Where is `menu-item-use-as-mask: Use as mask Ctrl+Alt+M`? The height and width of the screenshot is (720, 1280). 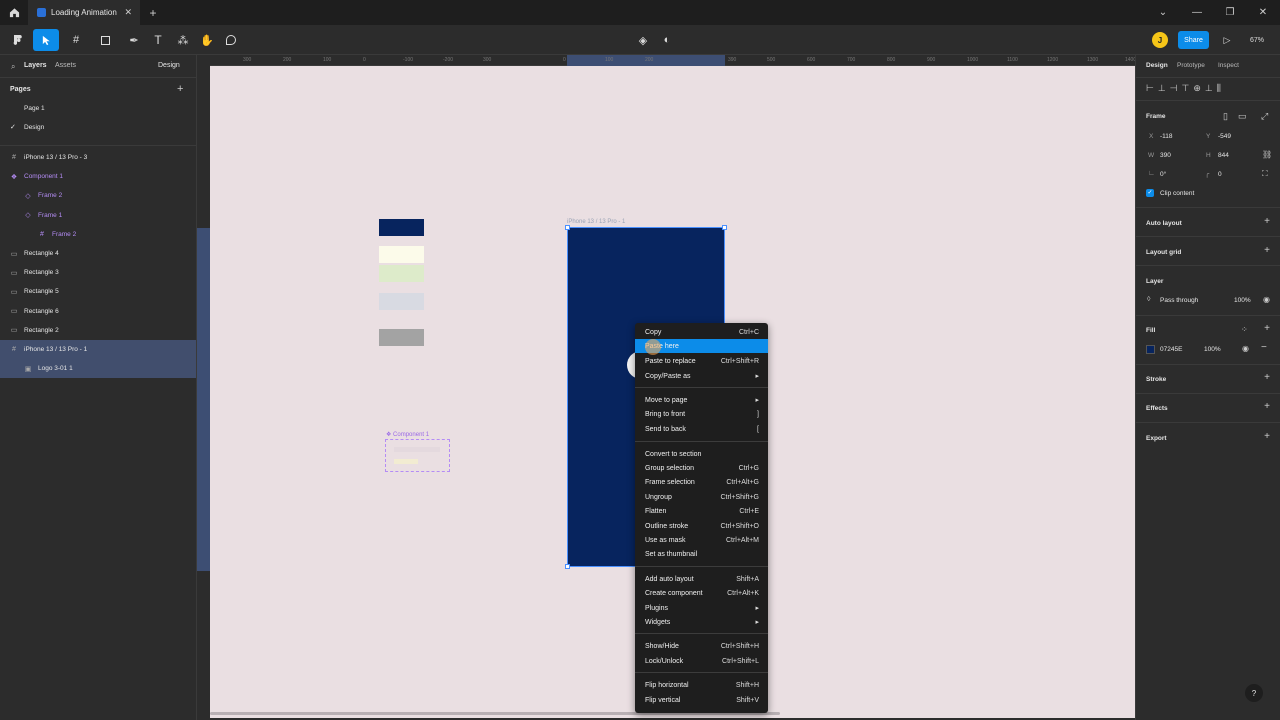 menu-item-use-as-mask: Use as mask Ctrl+Alt+M is located at coordinates (701, 540).